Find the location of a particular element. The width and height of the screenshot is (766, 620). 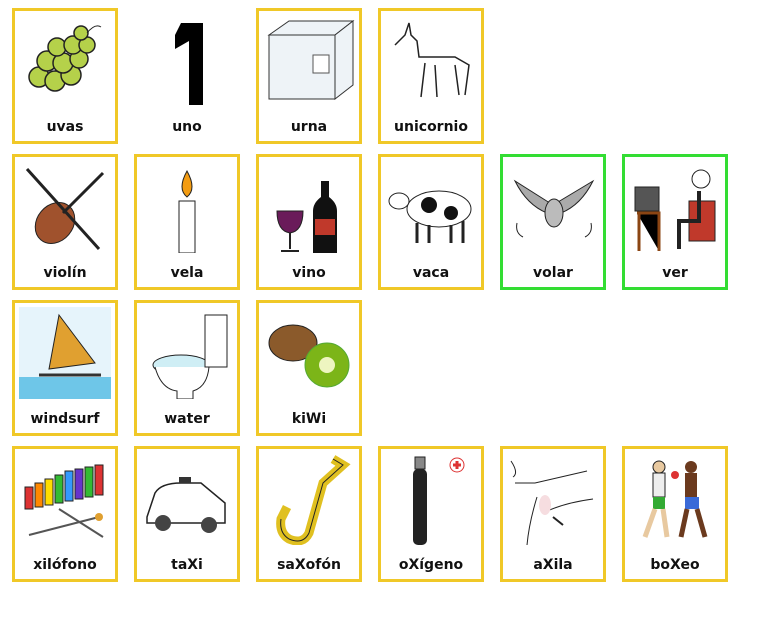

number-one-icon is located at coordinates (189, 64).